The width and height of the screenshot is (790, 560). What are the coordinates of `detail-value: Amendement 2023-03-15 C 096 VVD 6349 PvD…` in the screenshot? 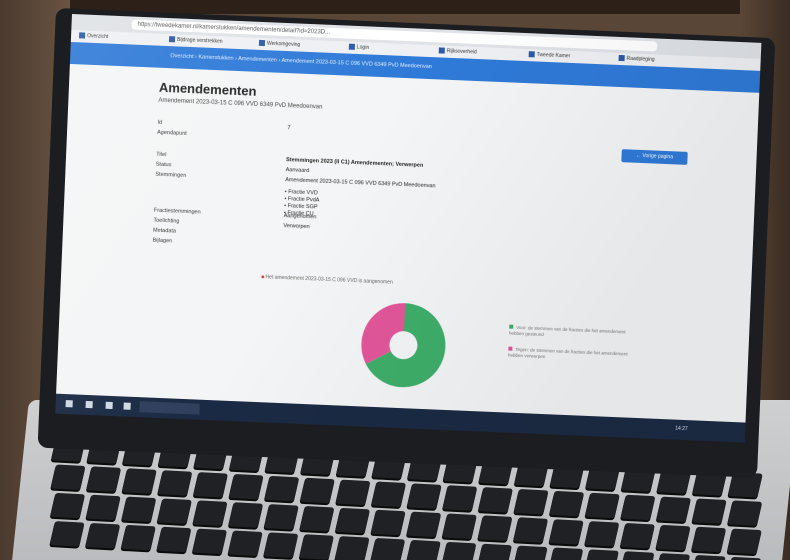 It's located at (360, 183).